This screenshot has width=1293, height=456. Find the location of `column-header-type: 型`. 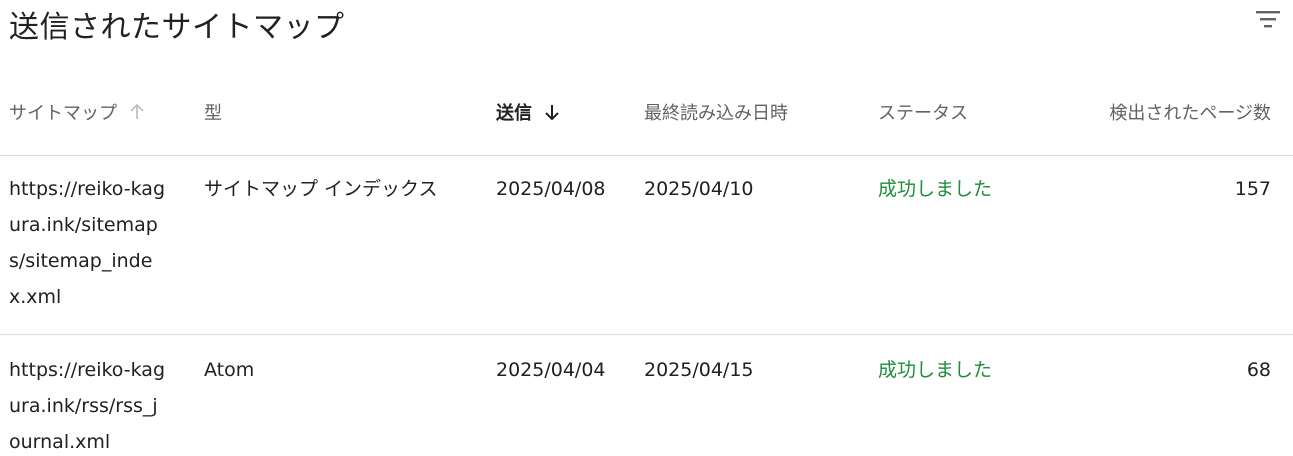

column-header-type: 型 is located at coordinates (213, 112).